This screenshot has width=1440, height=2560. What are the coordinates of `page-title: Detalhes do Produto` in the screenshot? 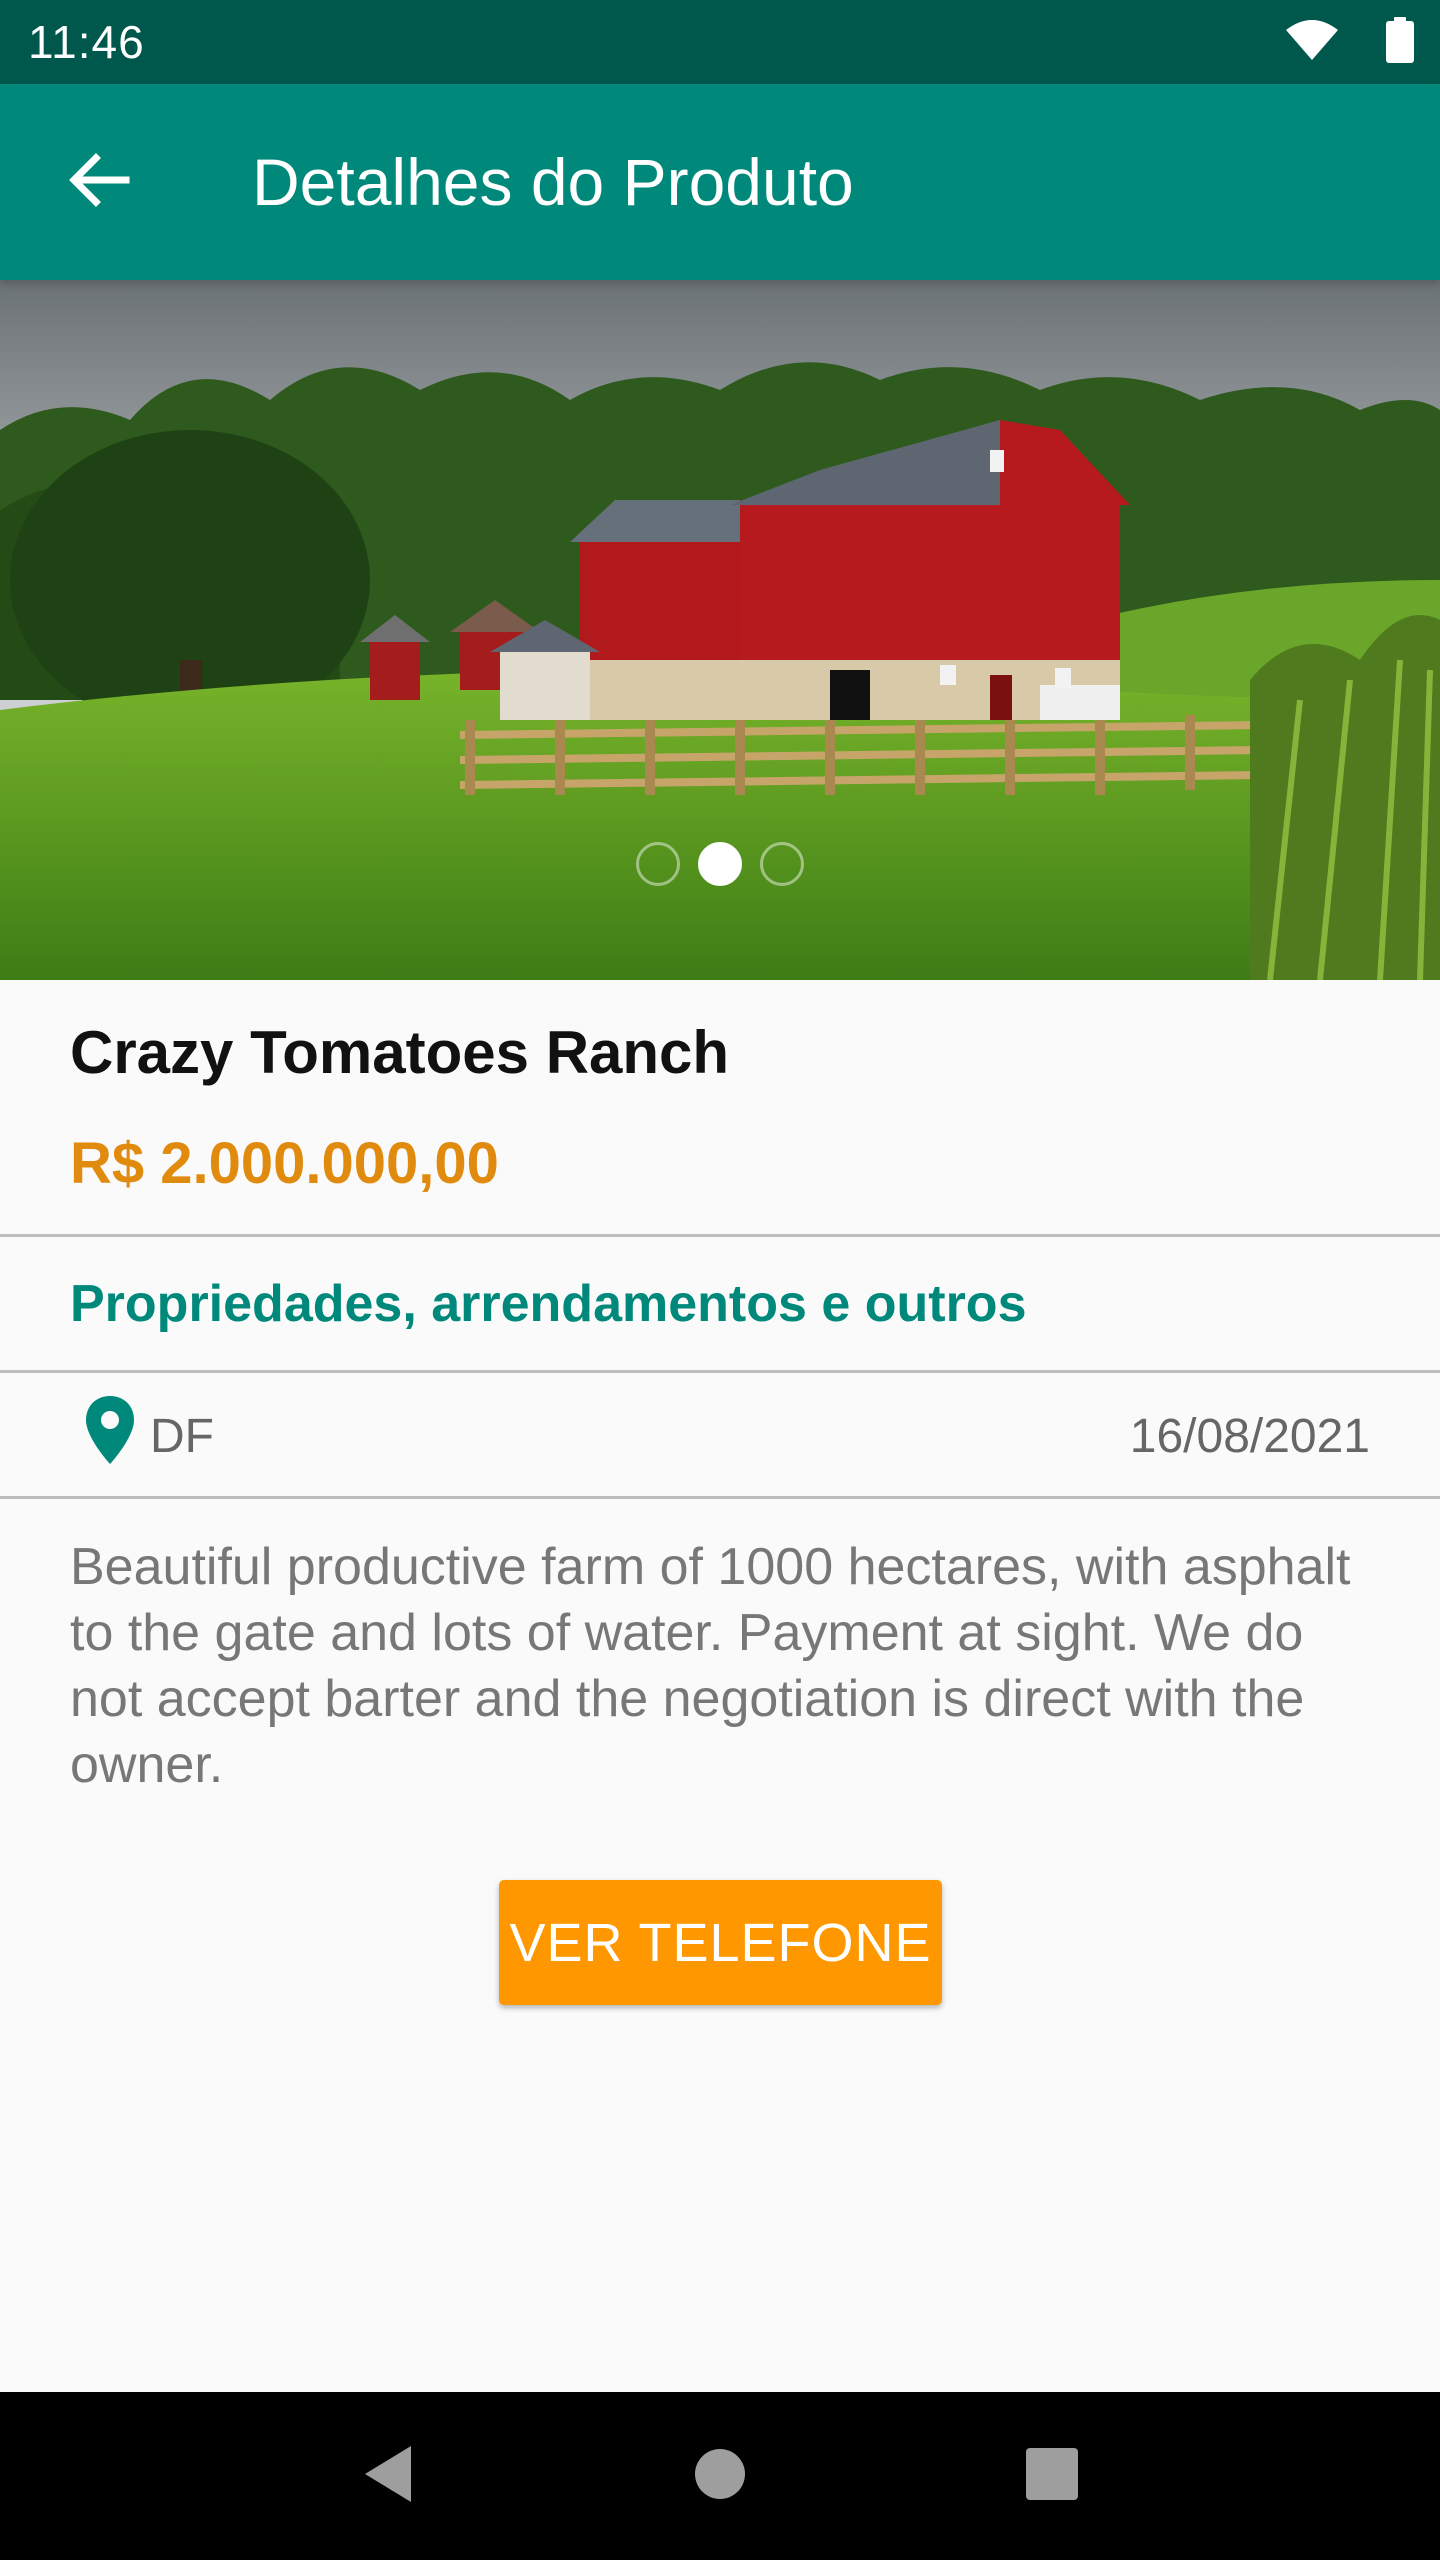 It's located at (553, 182).